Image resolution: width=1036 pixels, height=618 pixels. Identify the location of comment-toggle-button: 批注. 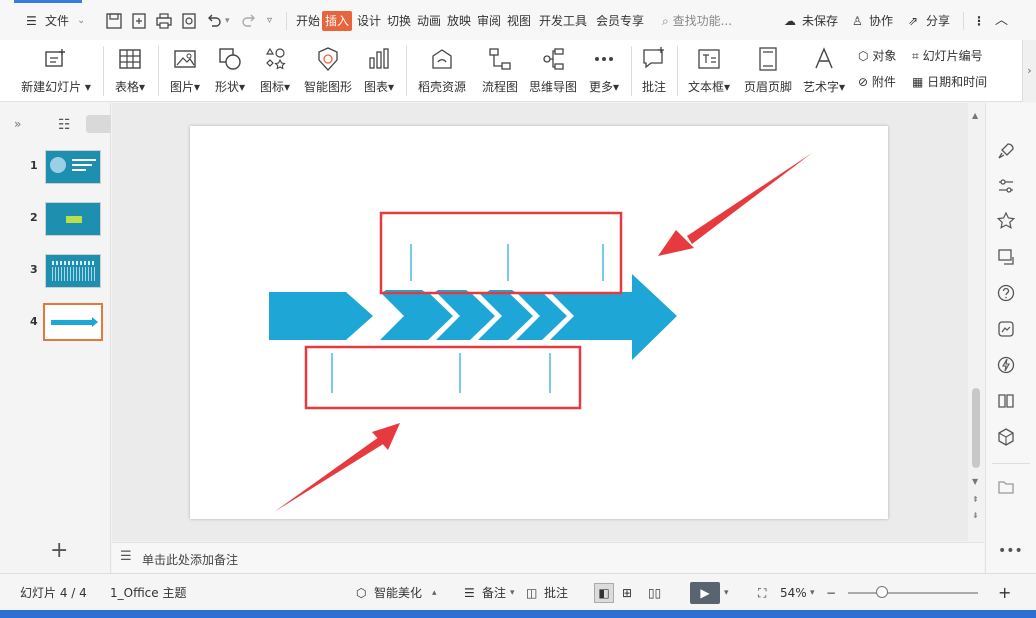
(556, 593).